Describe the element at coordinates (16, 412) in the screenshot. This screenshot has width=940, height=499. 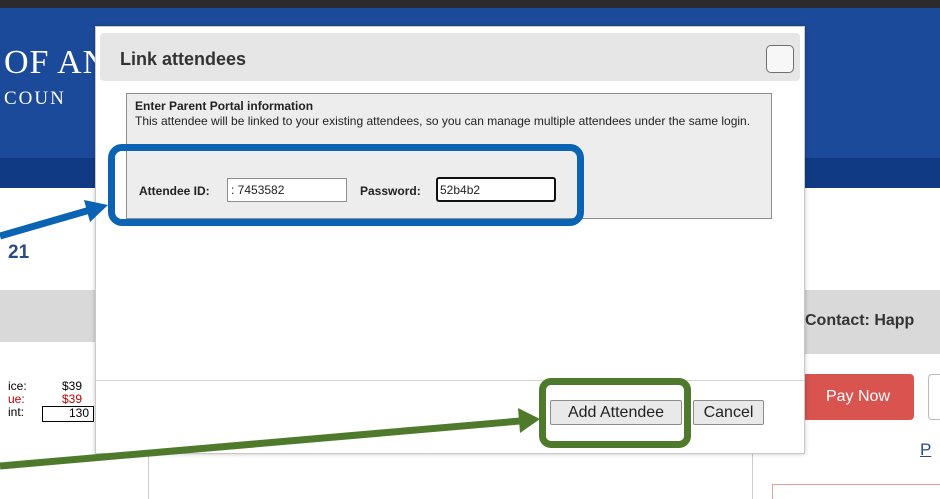
I see `summary-label: int:` at that location.